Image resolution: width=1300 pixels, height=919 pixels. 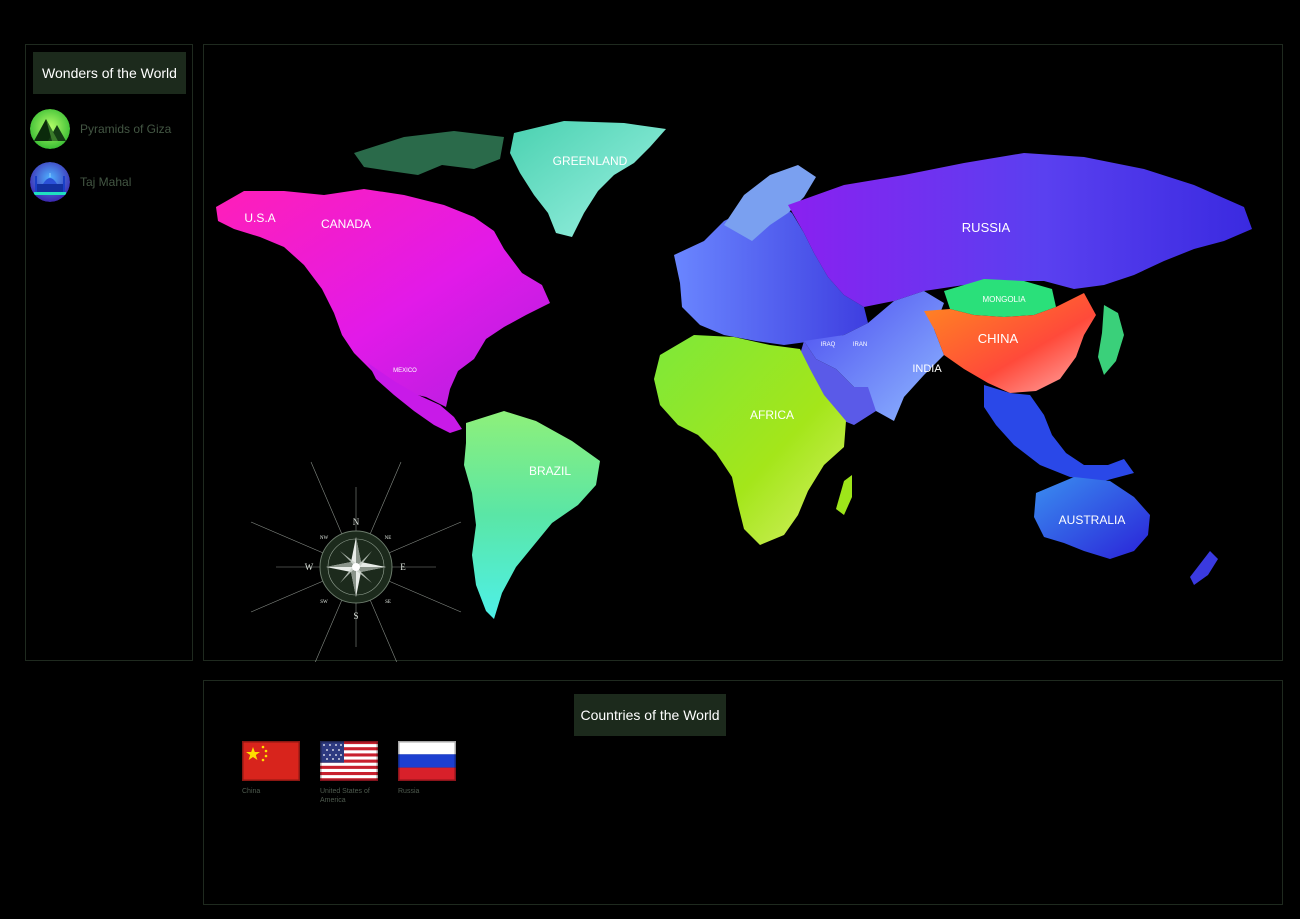 I want to click on label-greenland: GREENLAND, so click(x=590, y=161).